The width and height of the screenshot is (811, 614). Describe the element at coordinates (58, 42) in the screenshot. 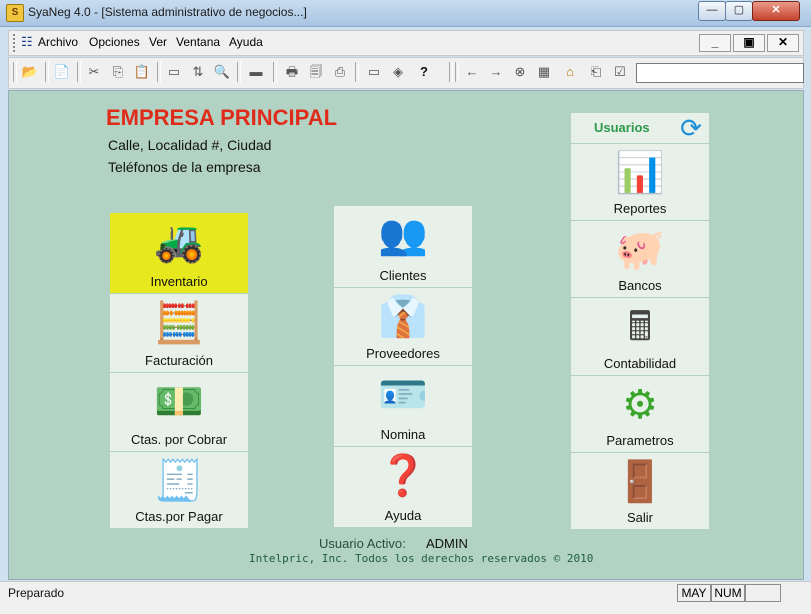

I see `menu-archivo: Archivo` at that location.